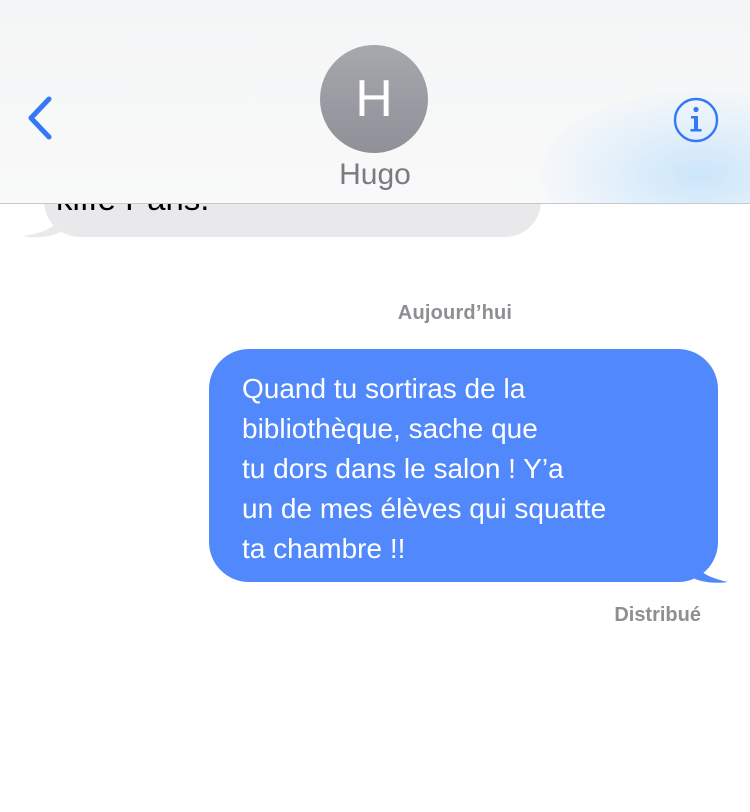 The image size is (750, 812). I want to click on message-line: tu dors dans le salon ! Y’a, so click(403, 468).